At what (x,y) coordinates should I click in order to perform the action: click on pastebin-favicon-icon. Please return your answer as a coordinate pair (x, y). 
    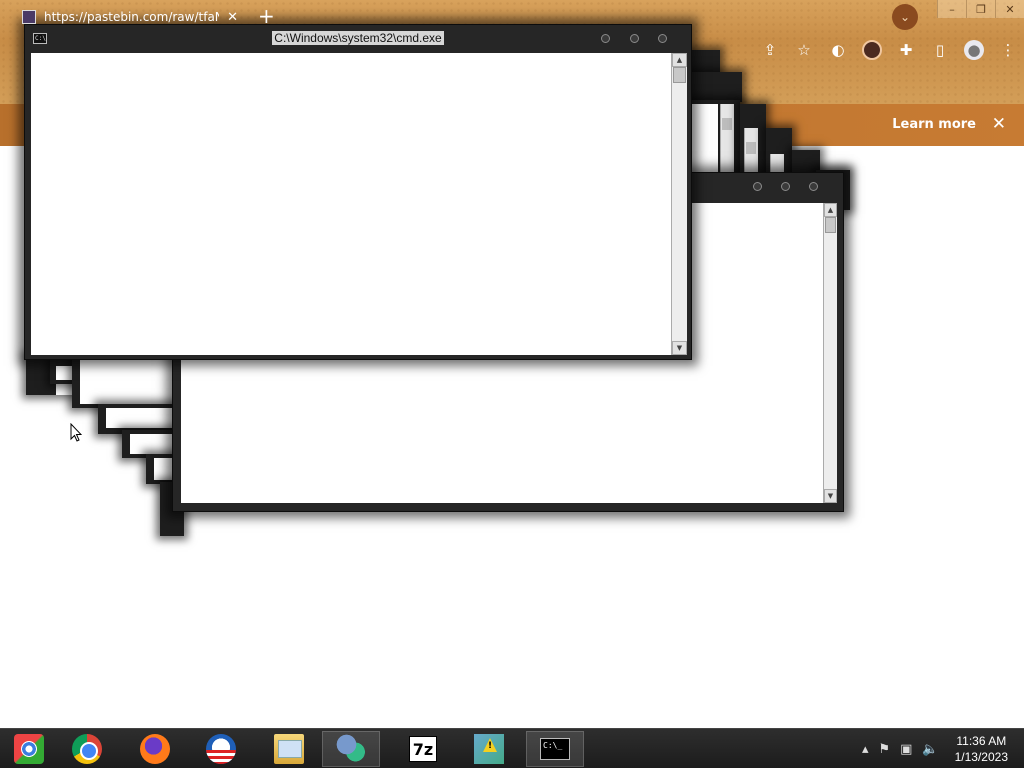
    Looking at the image, I should click on (29, 17).